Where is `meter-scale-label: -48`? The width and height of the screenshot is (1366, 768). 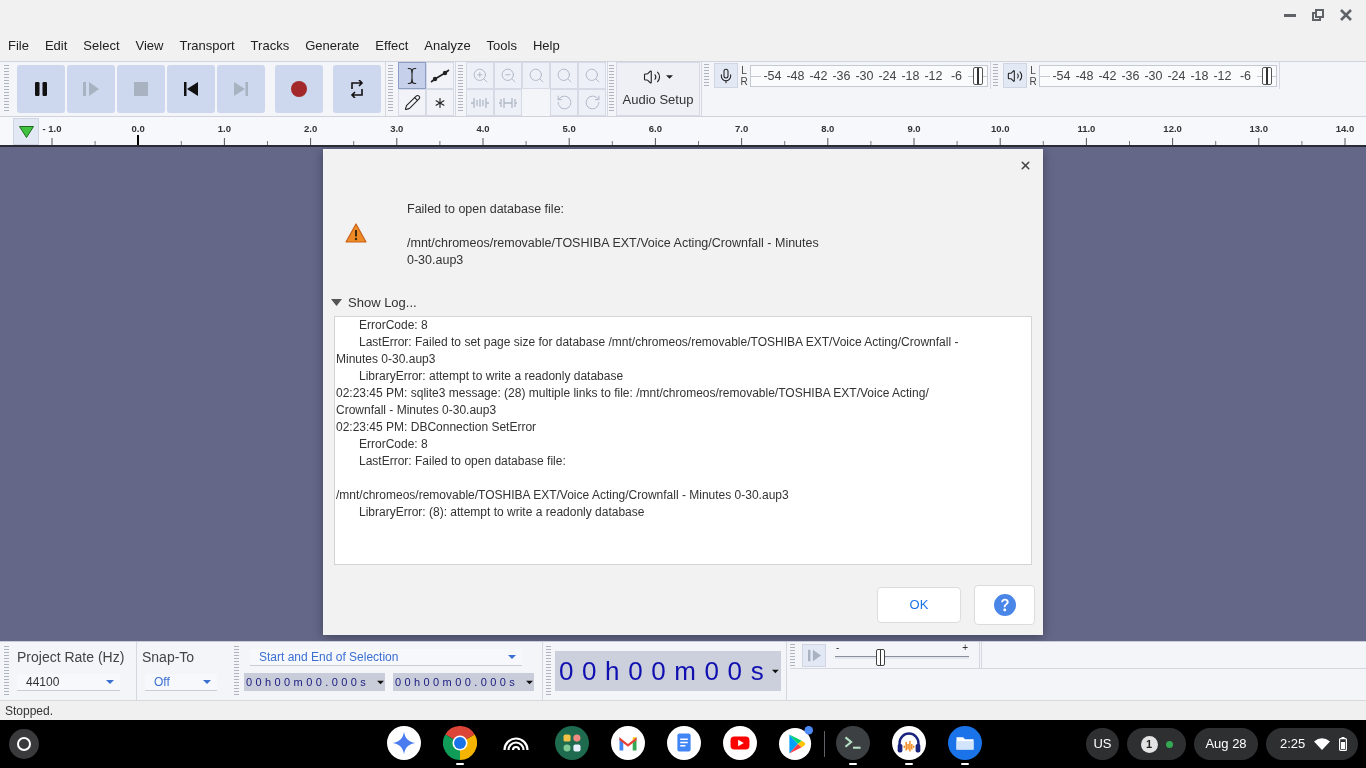 meter-scale-label: -48 is located at coordinates (795, 75).